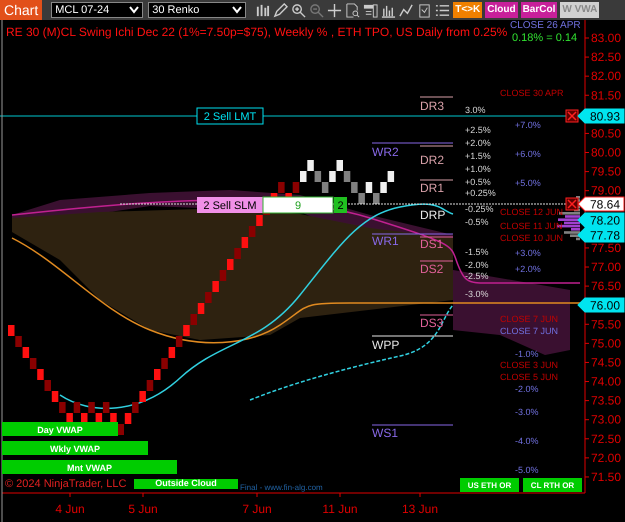 The image size is (625, 522). What do you see at coordinates (606, 457) in the screenshot?
I see `price-axis-label: 72.00` at bounding box center [606, 457].